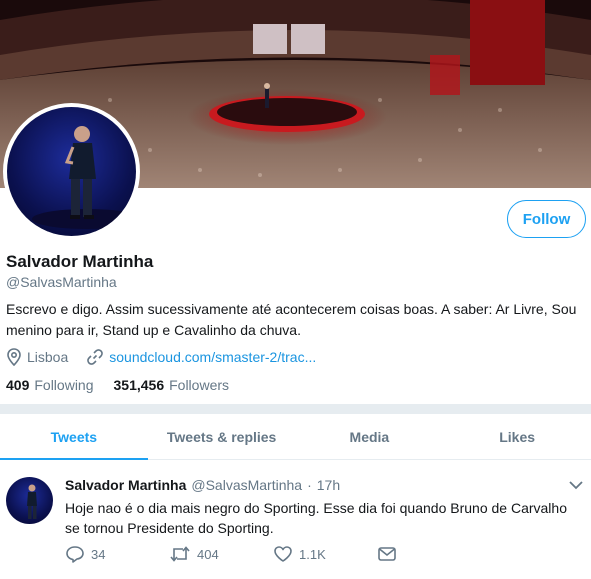 This screenshot has width=591, height=579. I want to click on retweet-button: 404, so click(221, 554).